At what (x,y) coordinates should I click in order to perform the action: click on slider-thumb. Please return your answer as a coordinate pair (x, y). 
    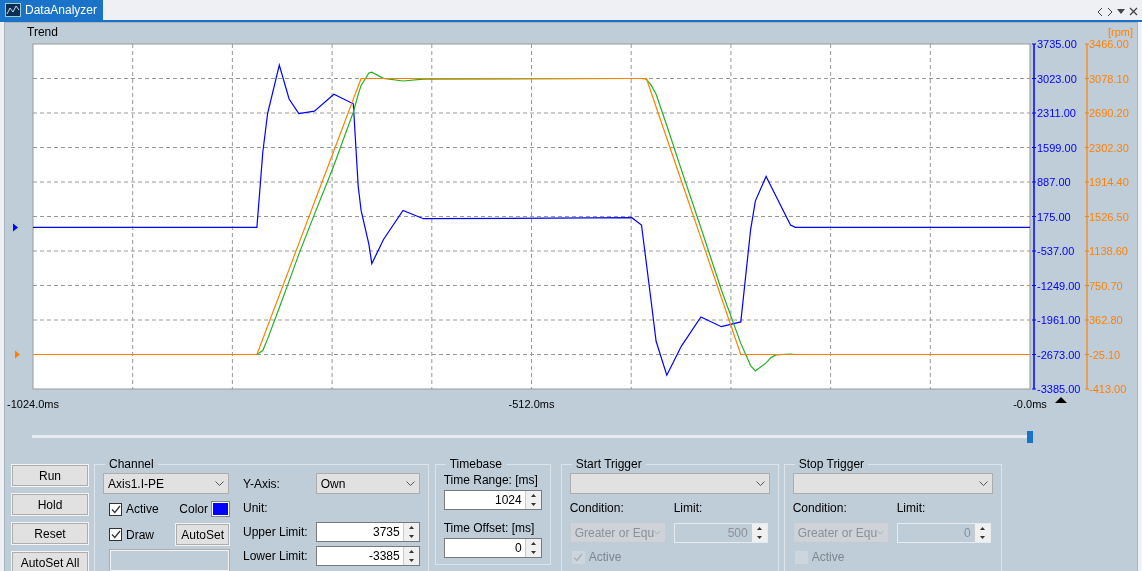
    Looking at the image, I should click on (1030, 437).